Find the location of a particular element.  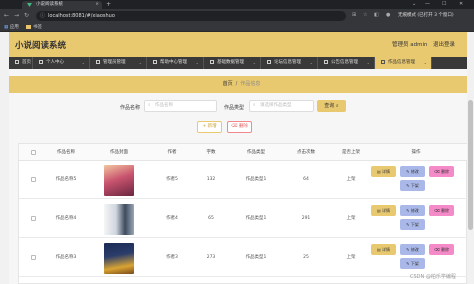

tab-title: 小说阅读系统 is located at coordinates (49, 4).